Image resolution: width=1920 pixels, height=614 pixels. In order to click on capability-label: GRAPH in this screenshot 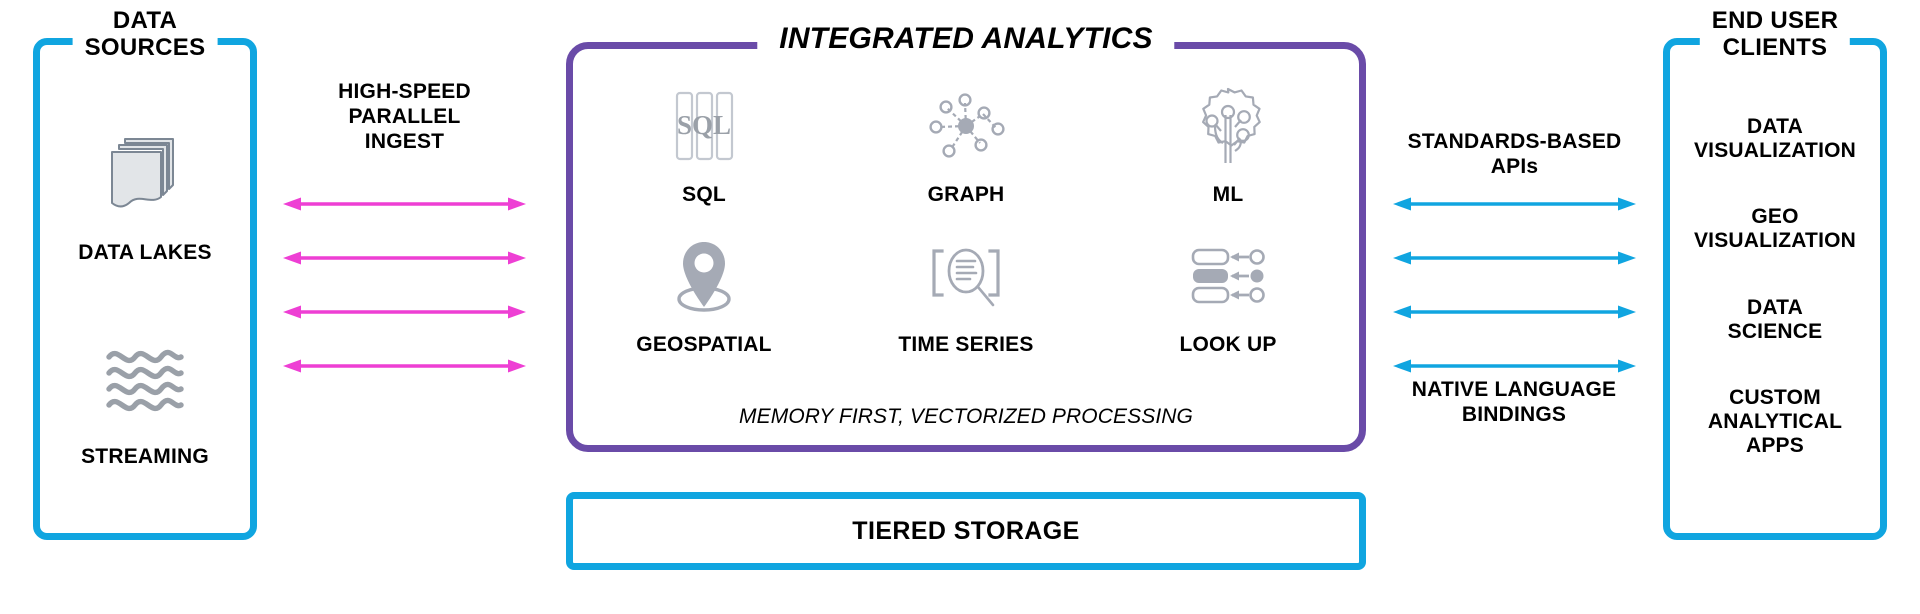, I will do `click(966, 194)`.